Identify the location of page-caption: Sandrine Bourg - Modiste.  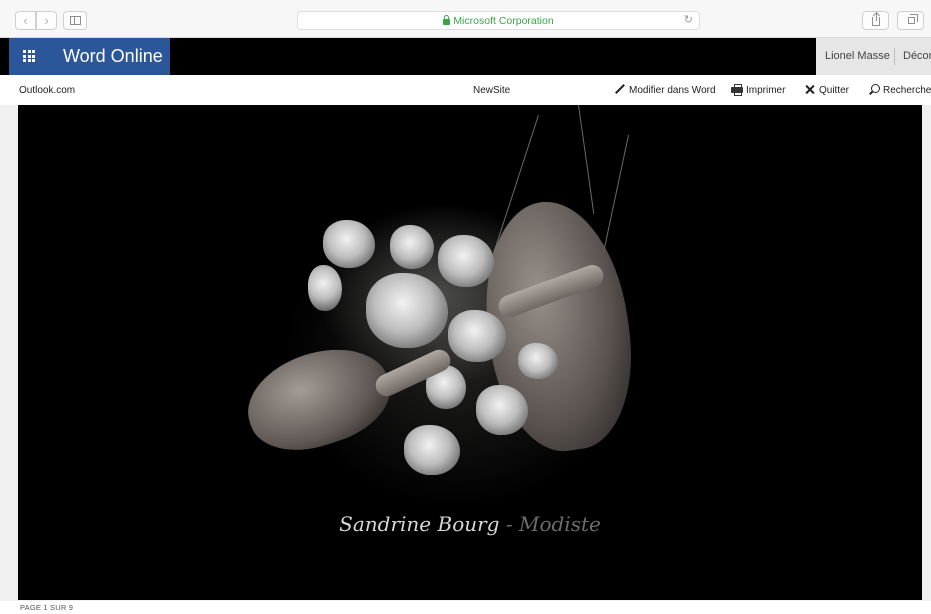
(470, 524).